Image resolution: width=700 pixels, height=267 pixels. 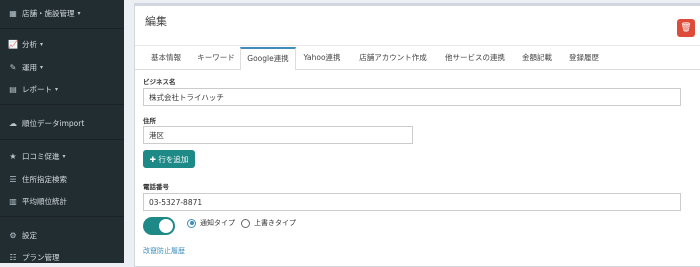 I want to click on sidebar-item-review-promotion: ★ 口コミ促進 ▾, so click(x=62, y=156).